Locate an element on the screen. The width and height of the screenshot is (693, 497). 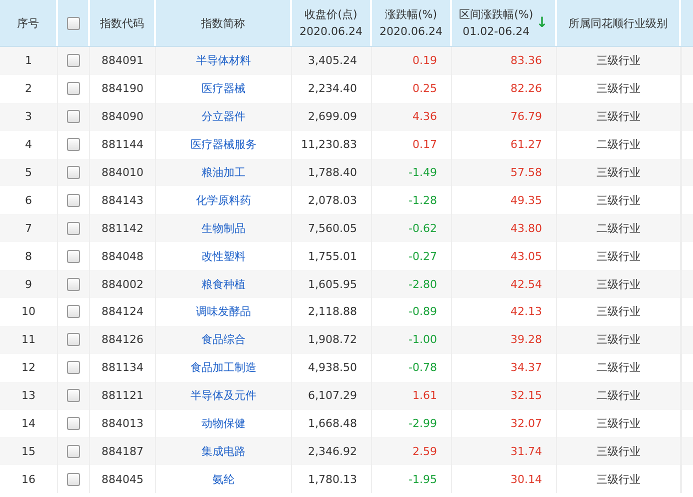
change-percent: -1.95 is located at coordinates (422, 479).